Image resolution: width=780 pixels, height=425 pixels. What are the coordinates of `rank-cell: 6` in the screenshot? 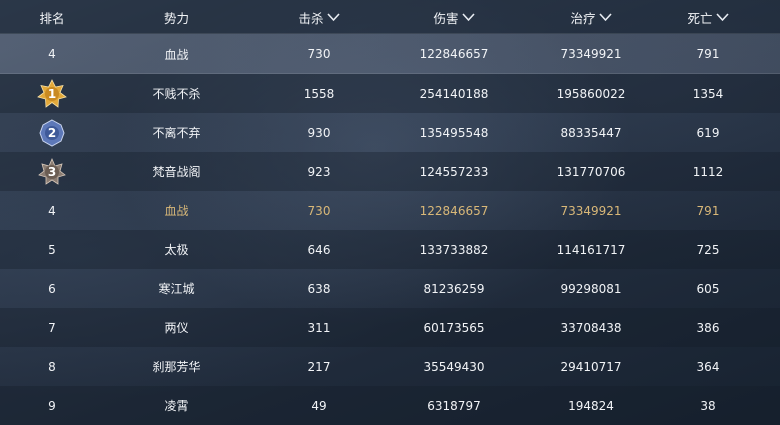 It's located at (52, 288).